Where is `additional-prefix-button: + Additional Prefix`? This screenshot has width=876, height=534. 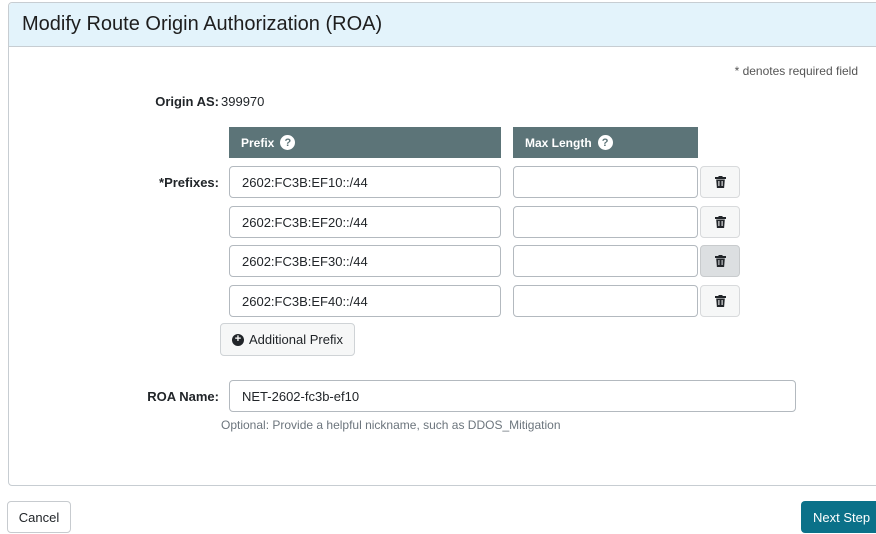
additional-prefix-button: + Additional Prefix is located at coordinates (287, 339).